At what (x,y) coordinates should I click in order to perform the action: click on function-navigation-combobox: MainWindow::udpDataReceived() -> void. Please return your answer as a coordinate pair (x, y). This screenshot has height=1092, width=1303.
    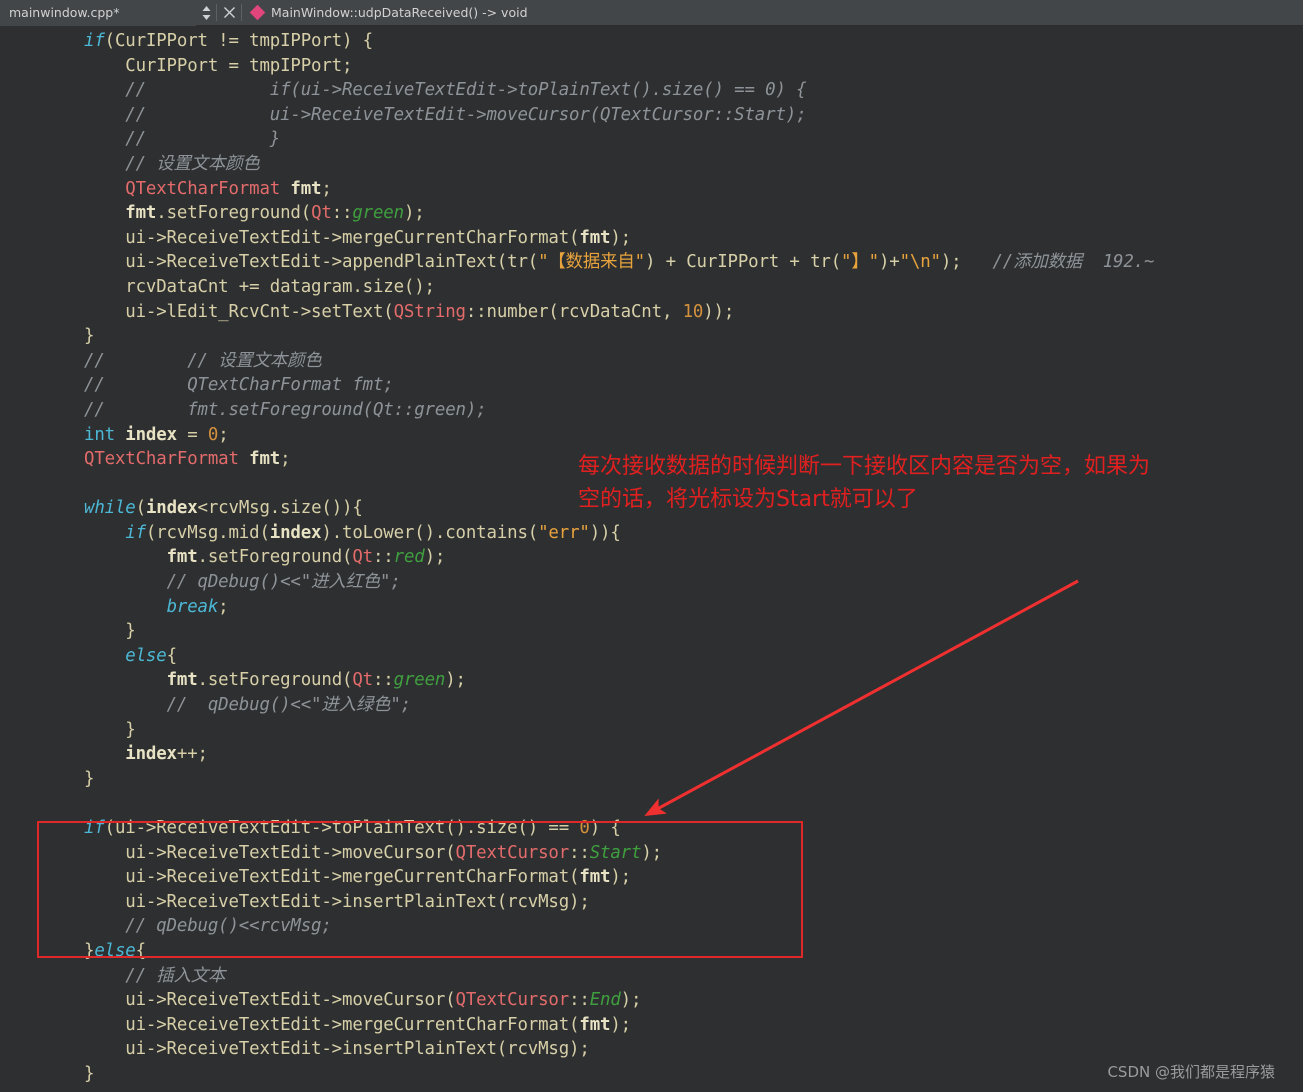
    Looking at the image, I should click on (385, 13).